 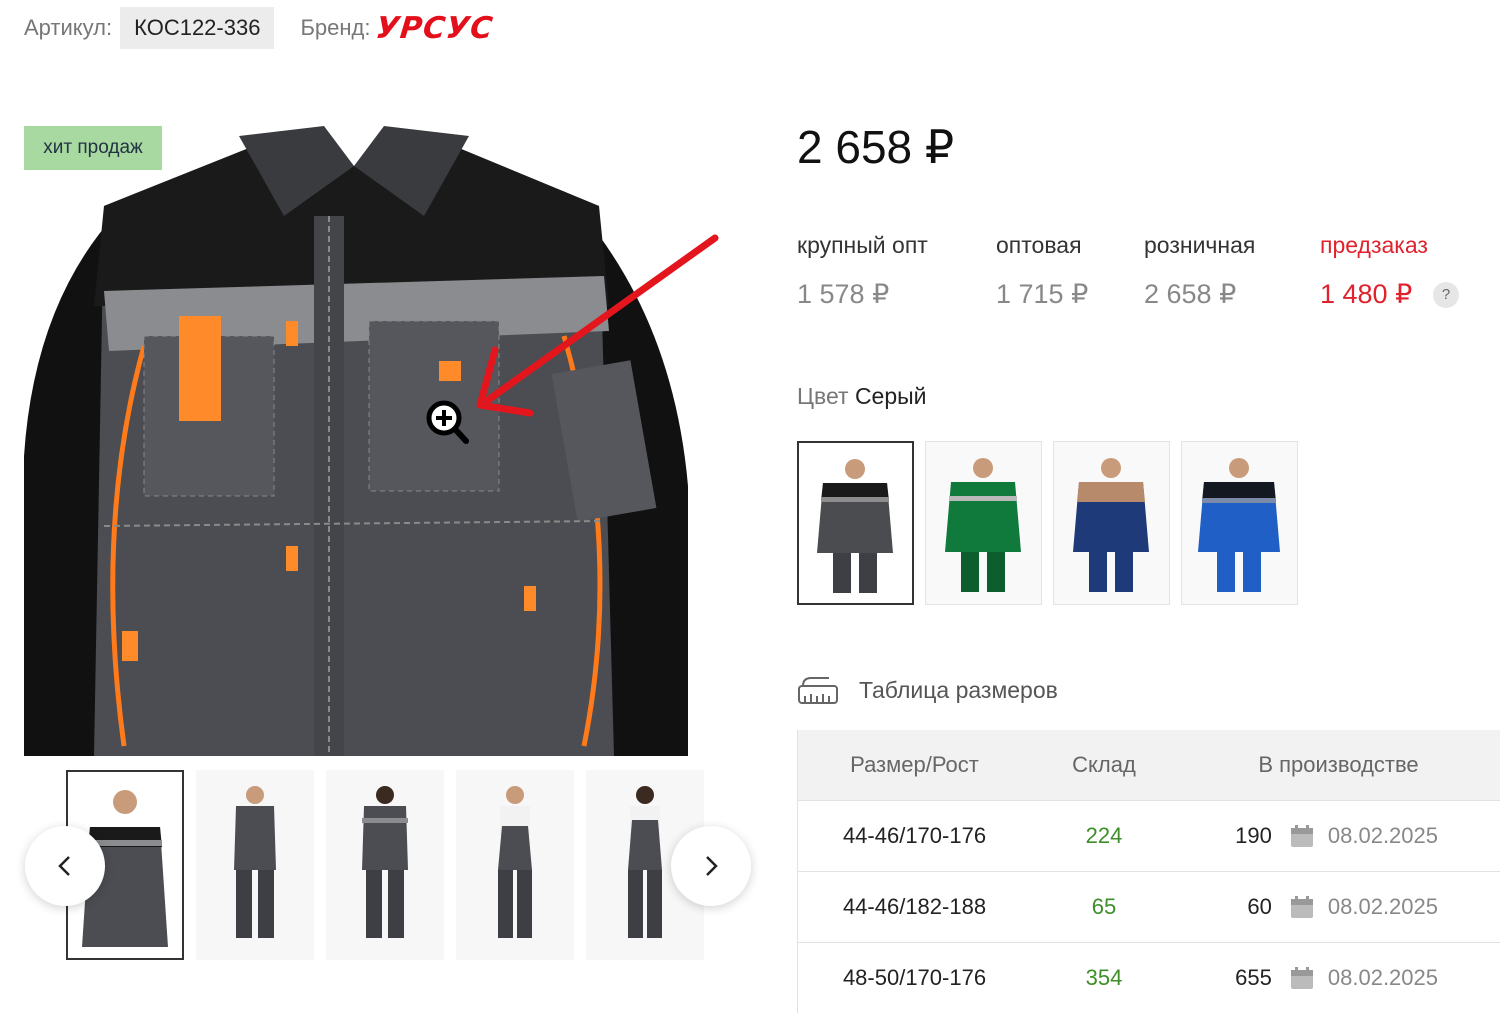 I want to click on price-tier-label: предзаказ, so click(x=1410, y=245).